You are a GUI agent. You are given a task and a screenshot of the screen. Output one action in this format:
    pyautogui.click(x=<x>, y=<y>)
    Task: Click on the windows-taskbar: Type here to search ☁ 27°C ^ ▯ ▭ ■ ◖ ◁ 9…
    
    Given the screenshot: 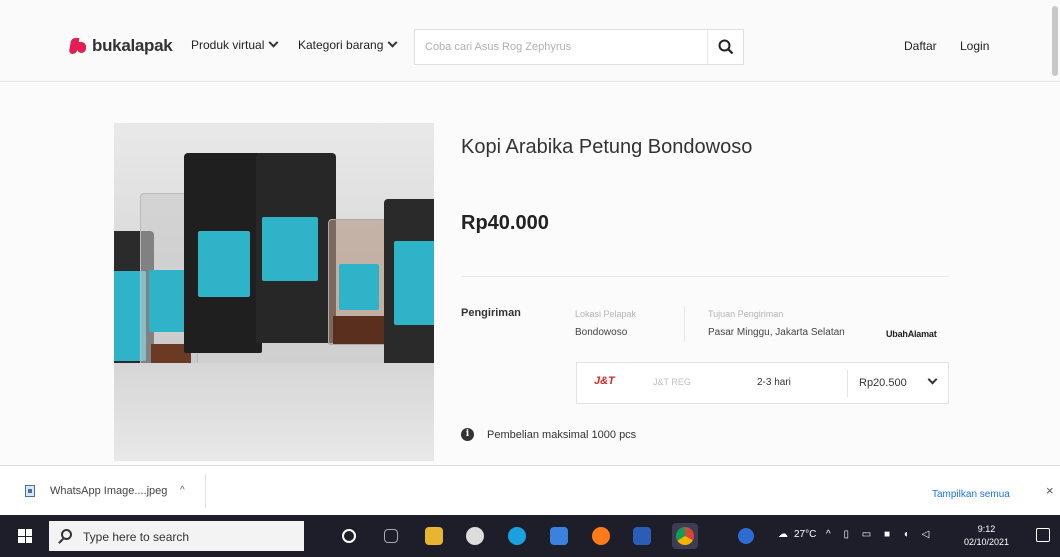 What is the action you would take?
    pyautogui.click(x=530, y=536)
    